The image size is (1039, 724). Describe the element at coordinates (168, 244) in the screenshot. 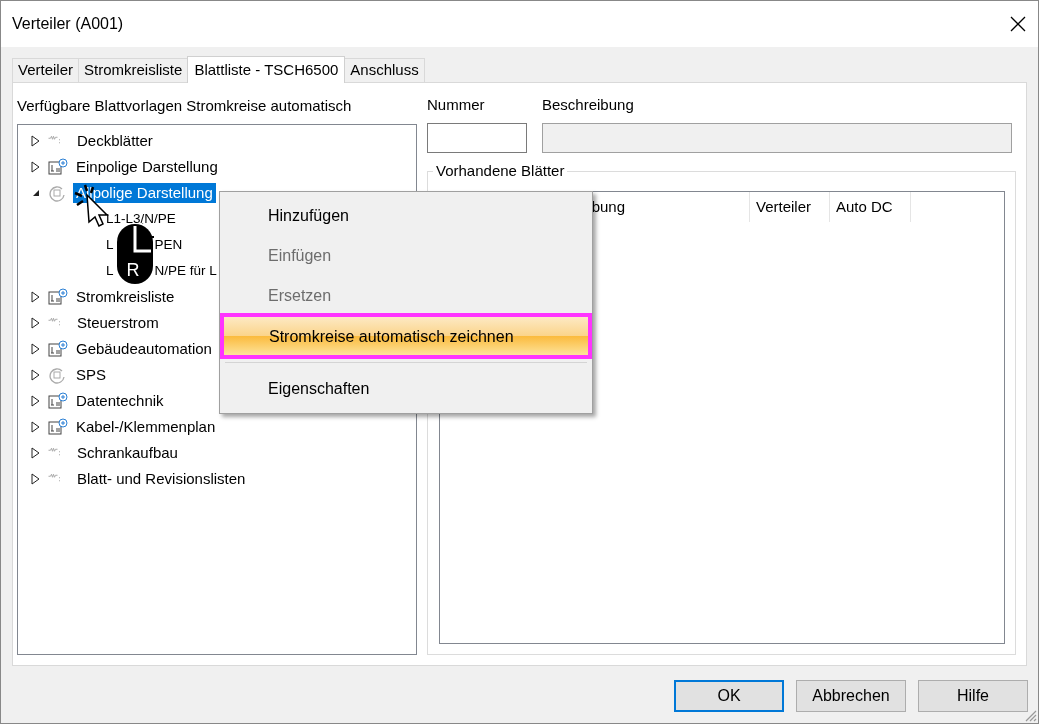

I see `tree-item-text: PEN` at that location.